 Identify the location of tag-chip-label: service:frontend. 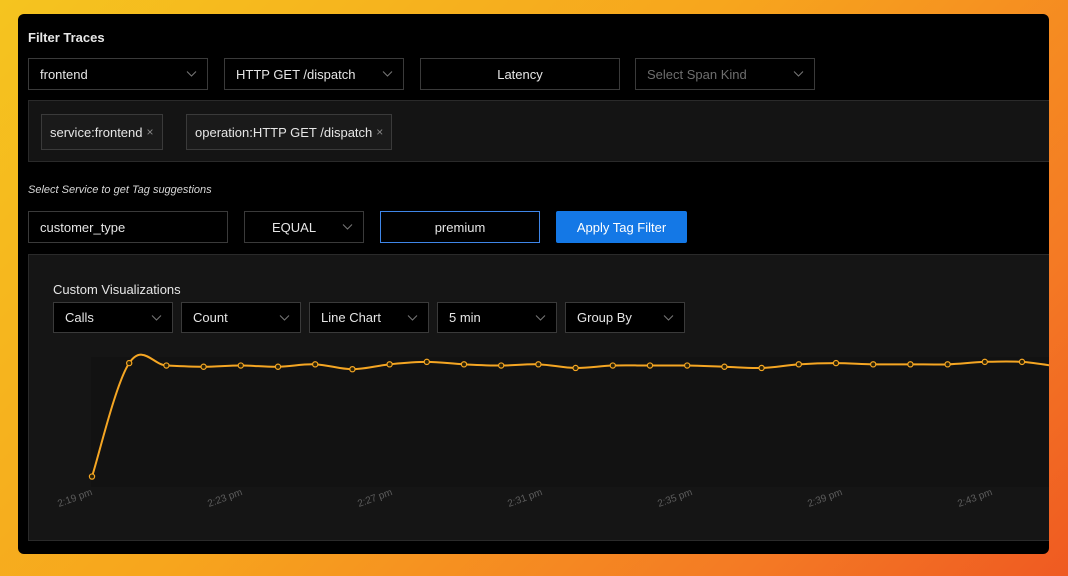
(96, 132).